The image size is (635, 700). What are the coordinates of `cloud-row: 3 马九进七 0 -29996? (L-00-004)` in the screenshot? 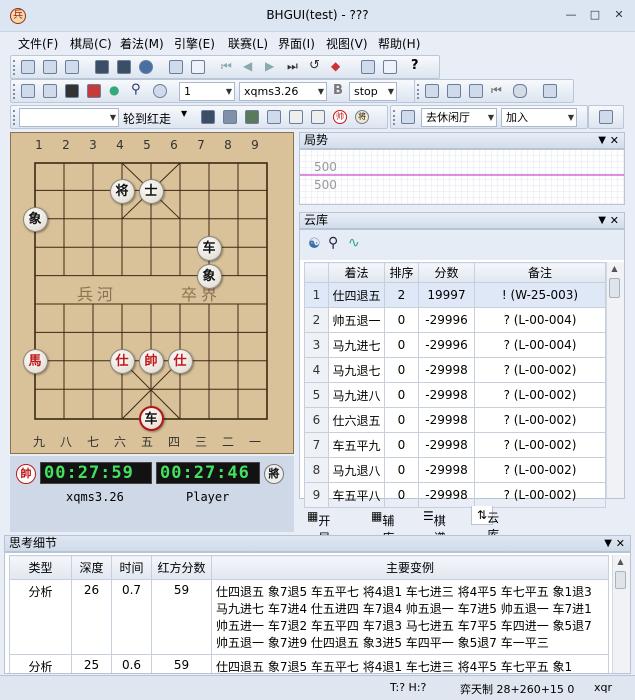 It's located at (455, 345).